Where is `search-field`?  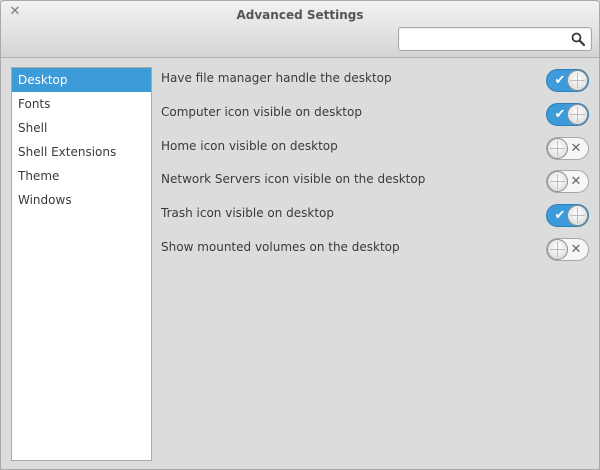
search-field is located at coordinates (495, 39).